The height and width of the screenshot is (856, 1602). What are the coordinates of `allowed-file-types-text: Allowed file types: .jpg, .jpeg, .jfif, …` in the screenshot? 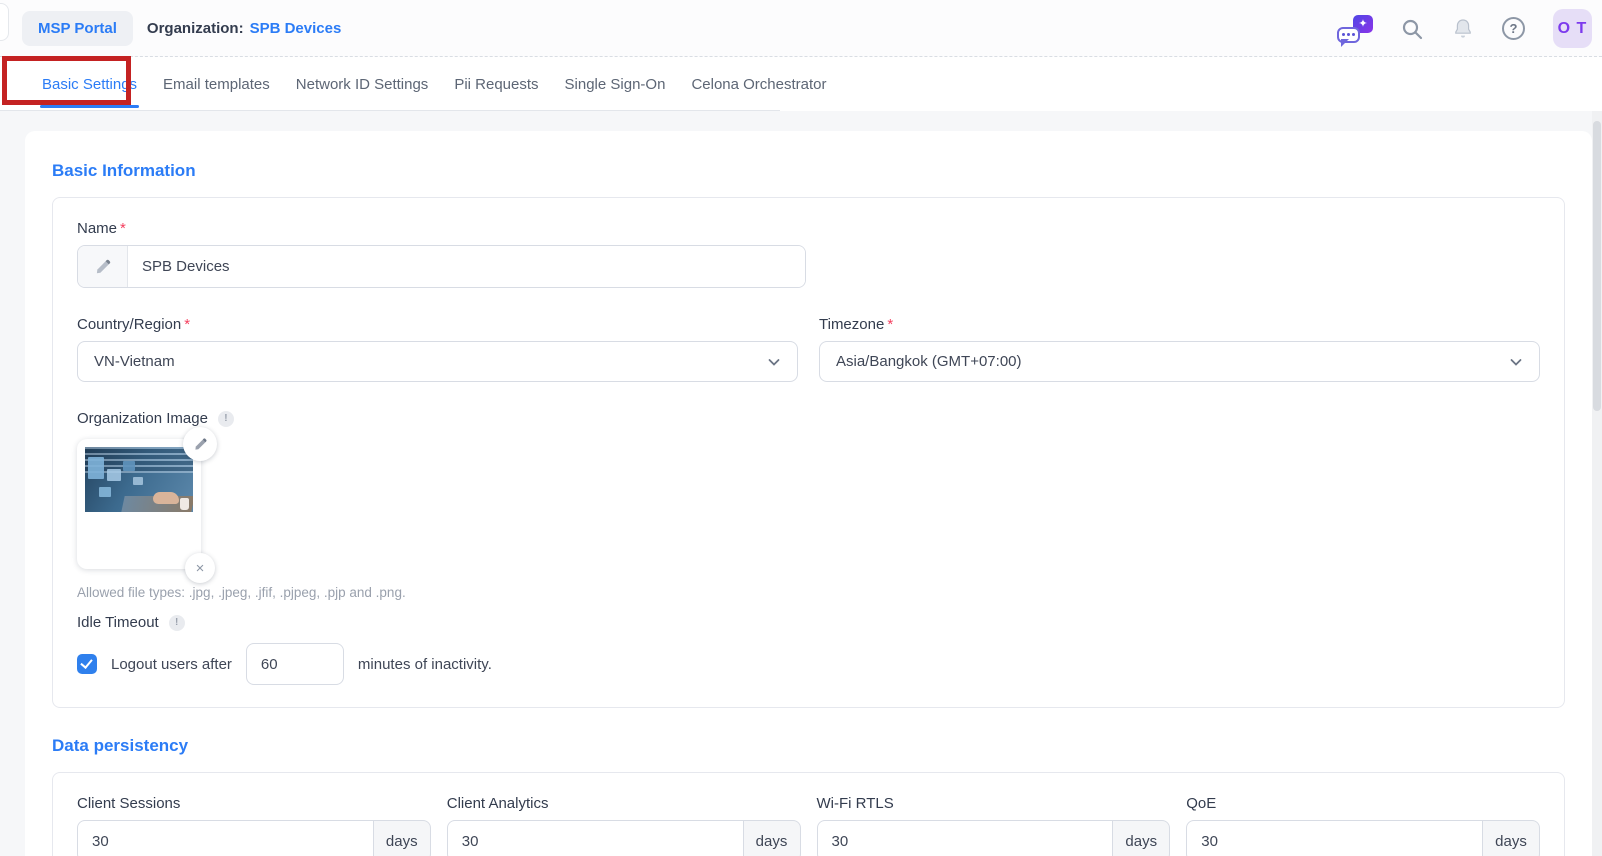 It's located at (241, 592).